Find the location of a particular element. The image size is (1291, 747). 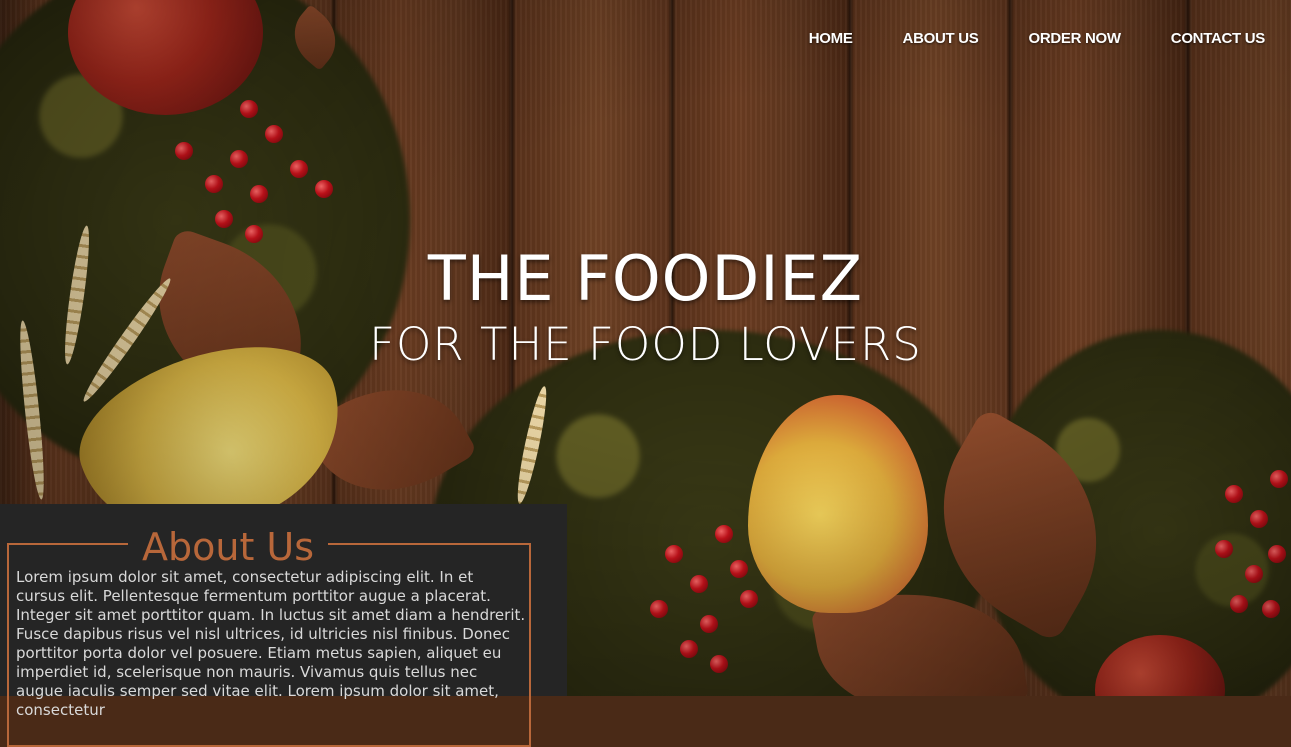

hero-subtitle: FOR THE FOOD LOVERS is located at coordinates (645, 344).